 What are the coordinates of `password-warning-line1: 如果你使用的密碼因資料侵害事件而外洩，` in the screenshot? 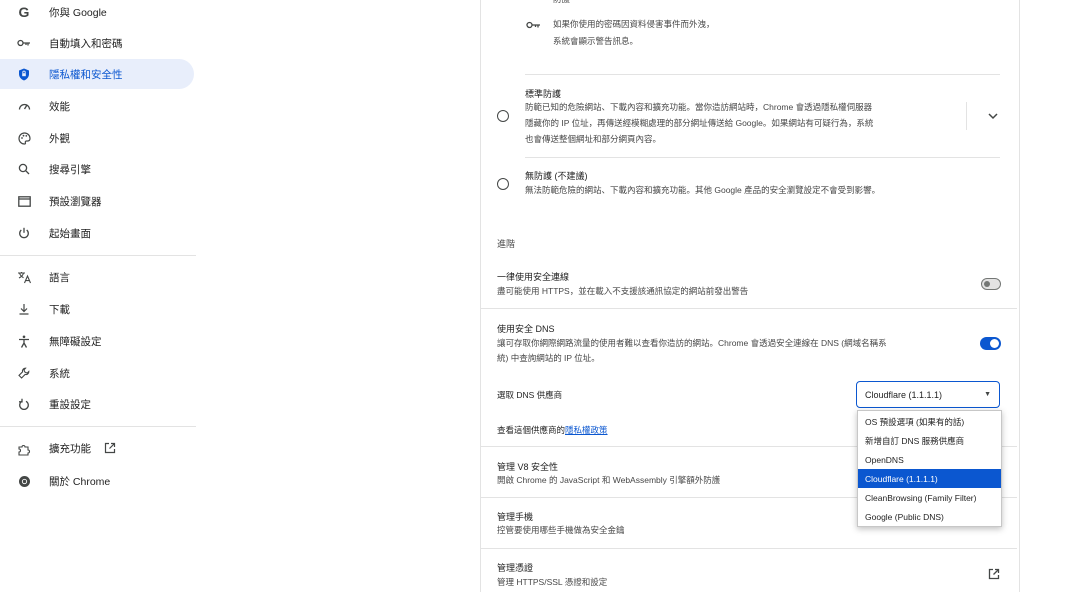 It's located at (634, 24).